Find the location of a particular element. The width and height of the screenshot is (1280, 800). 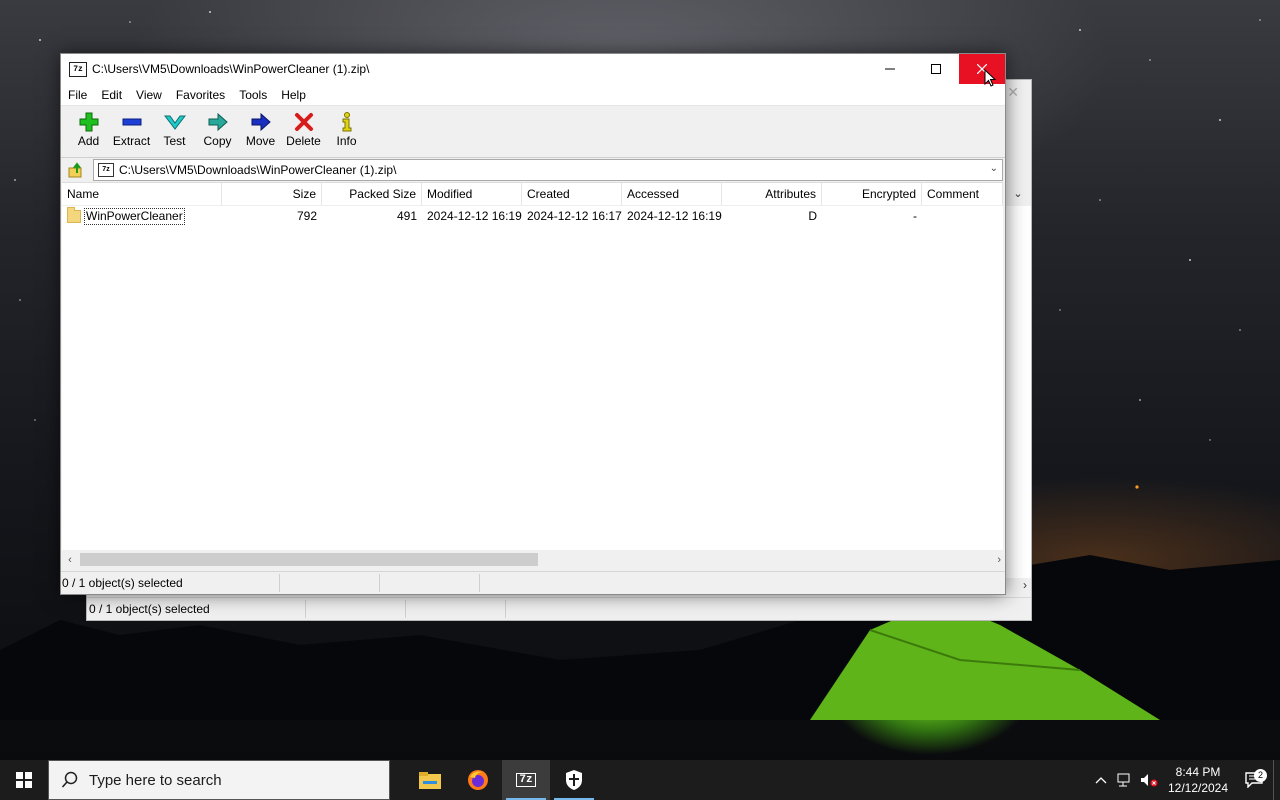

7zip-icon: 7z is located at coordinates (526, 780).